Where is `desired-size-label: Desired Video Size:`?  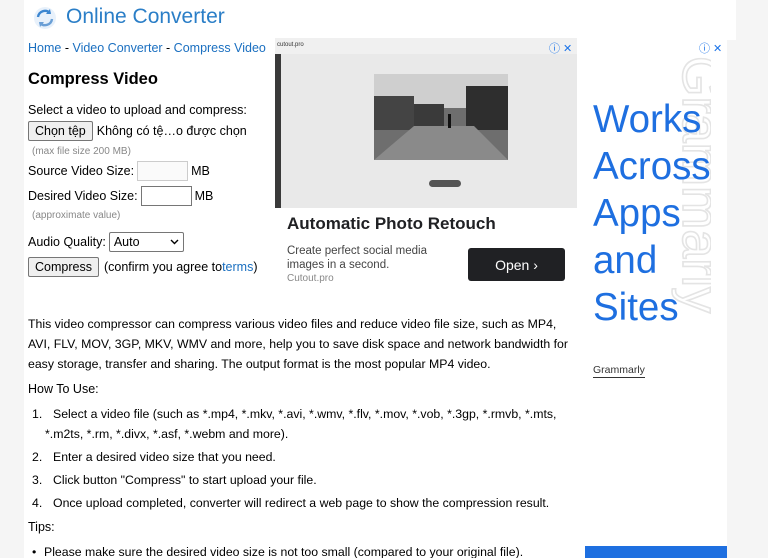
desired-size-label: Desired Video Size: is located at coordinates (83, 196).